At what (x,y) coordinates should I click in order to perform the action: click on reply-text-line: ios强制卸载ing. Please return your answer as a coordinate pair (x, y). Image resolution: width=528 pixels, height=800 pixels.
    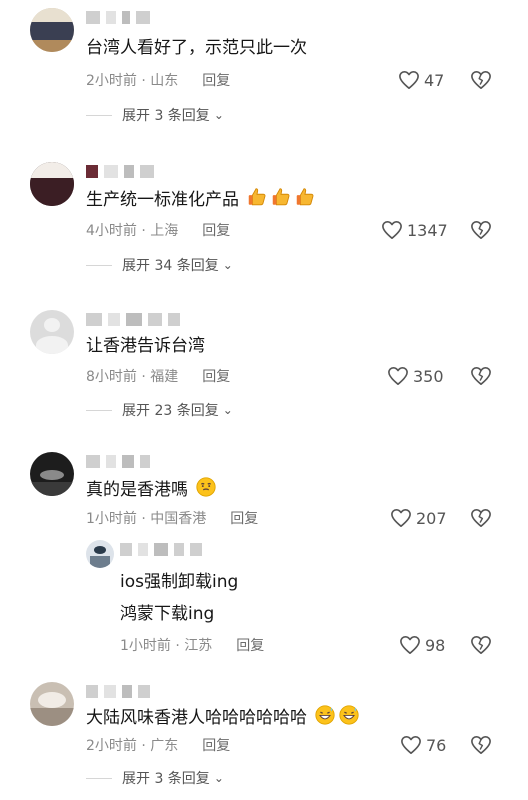
    Looking at the image, I should click on (179, 582).